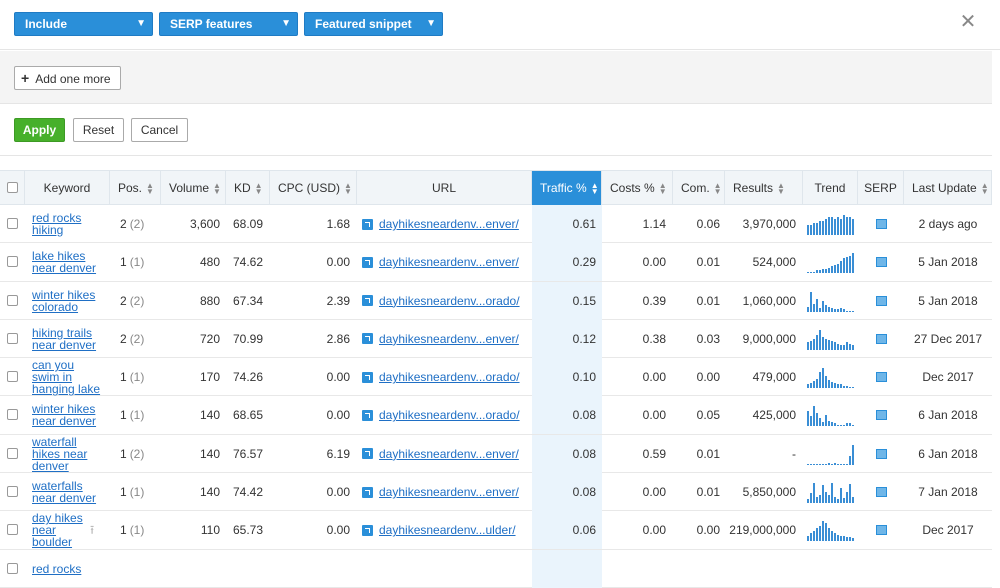  I want to click on position-value: 1, so click(123, 377).